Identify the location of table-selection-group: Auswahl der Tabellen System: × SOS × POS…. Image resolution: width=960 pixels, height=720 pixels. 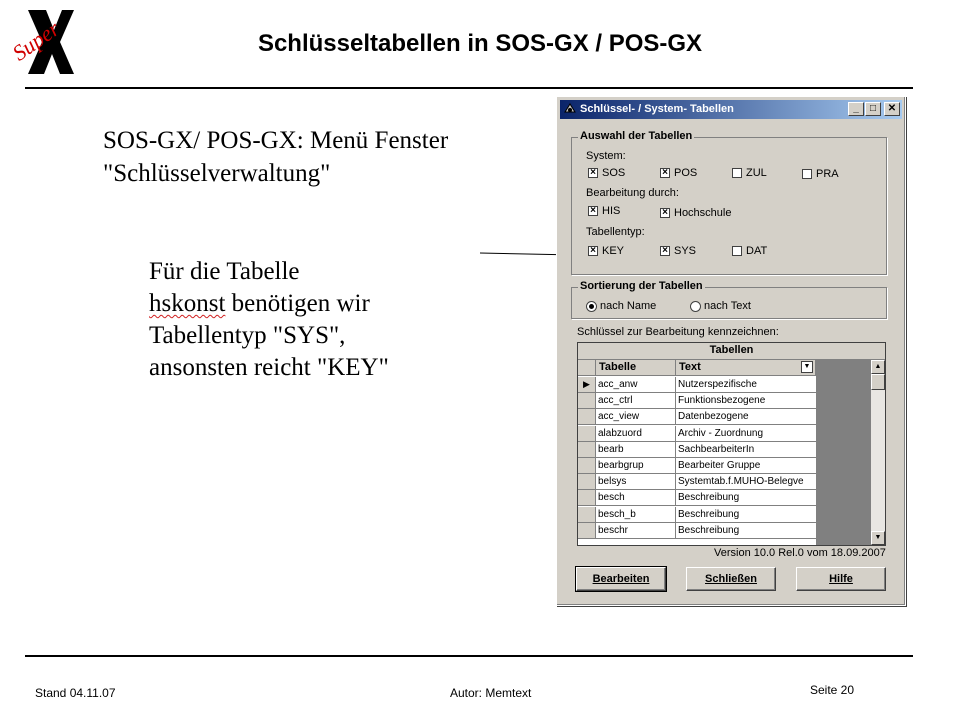
(729, 202).